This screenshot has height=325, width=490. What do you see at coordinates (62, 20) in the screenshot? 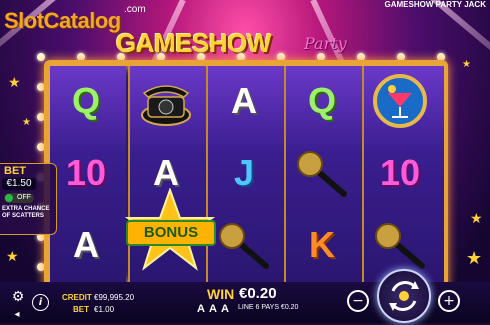
I see `watermark-logo: SlotCatalog` at bounding box center [62, 20].